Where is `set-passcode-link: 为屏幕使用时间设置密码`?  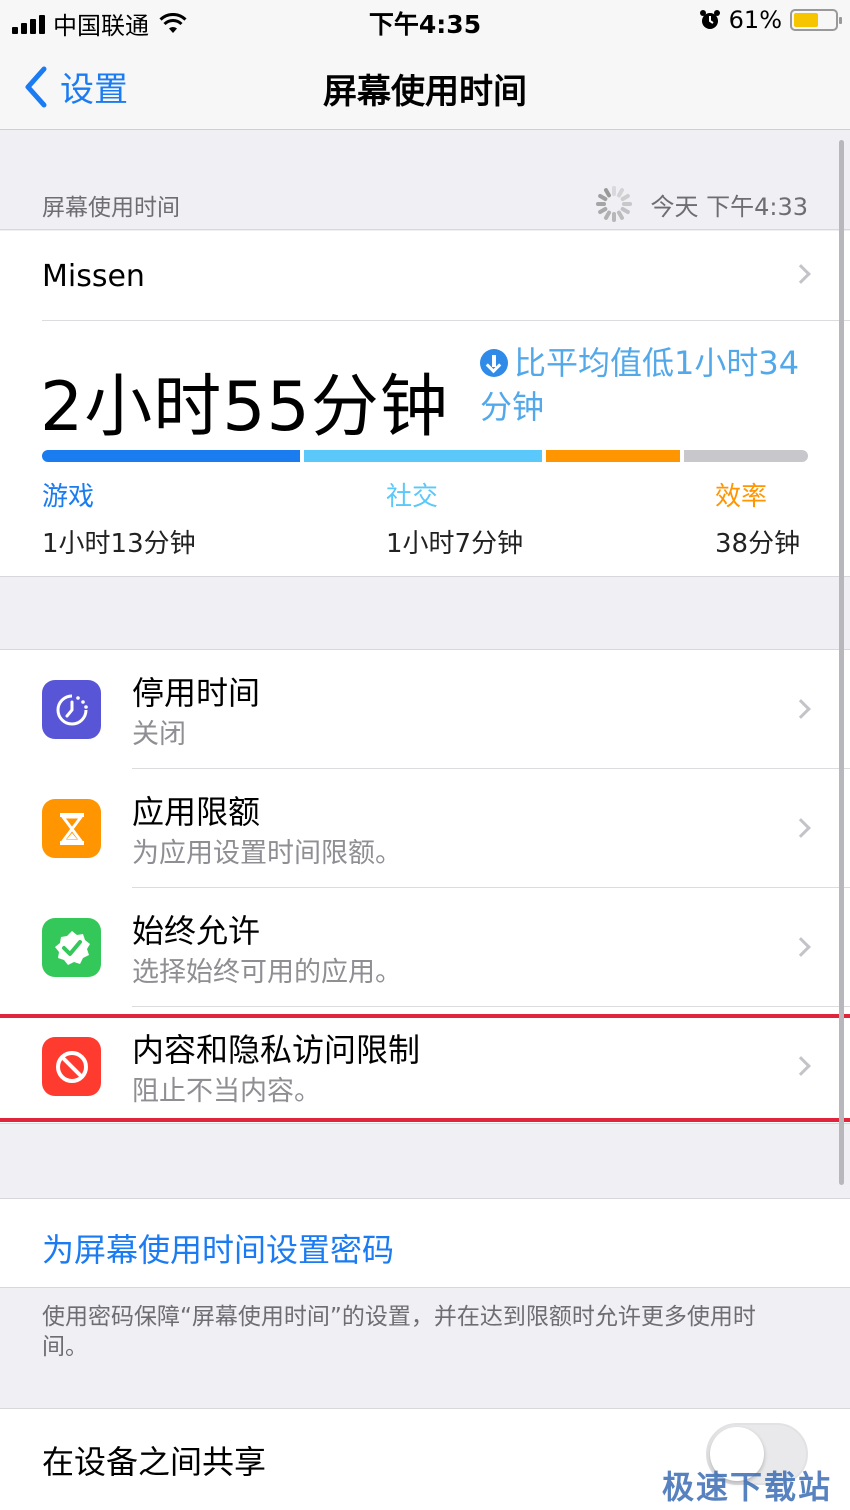 set-passcode-link: 为屏幕使用时间设置密码 is located at coordinates (218, 1248).